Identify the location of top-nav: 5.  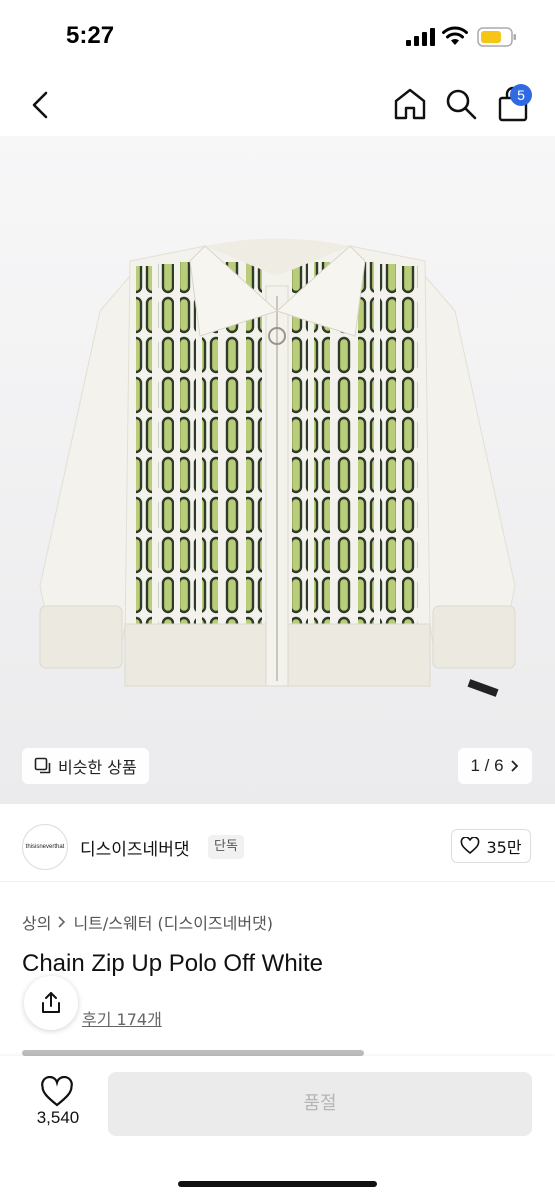
(277, 104).